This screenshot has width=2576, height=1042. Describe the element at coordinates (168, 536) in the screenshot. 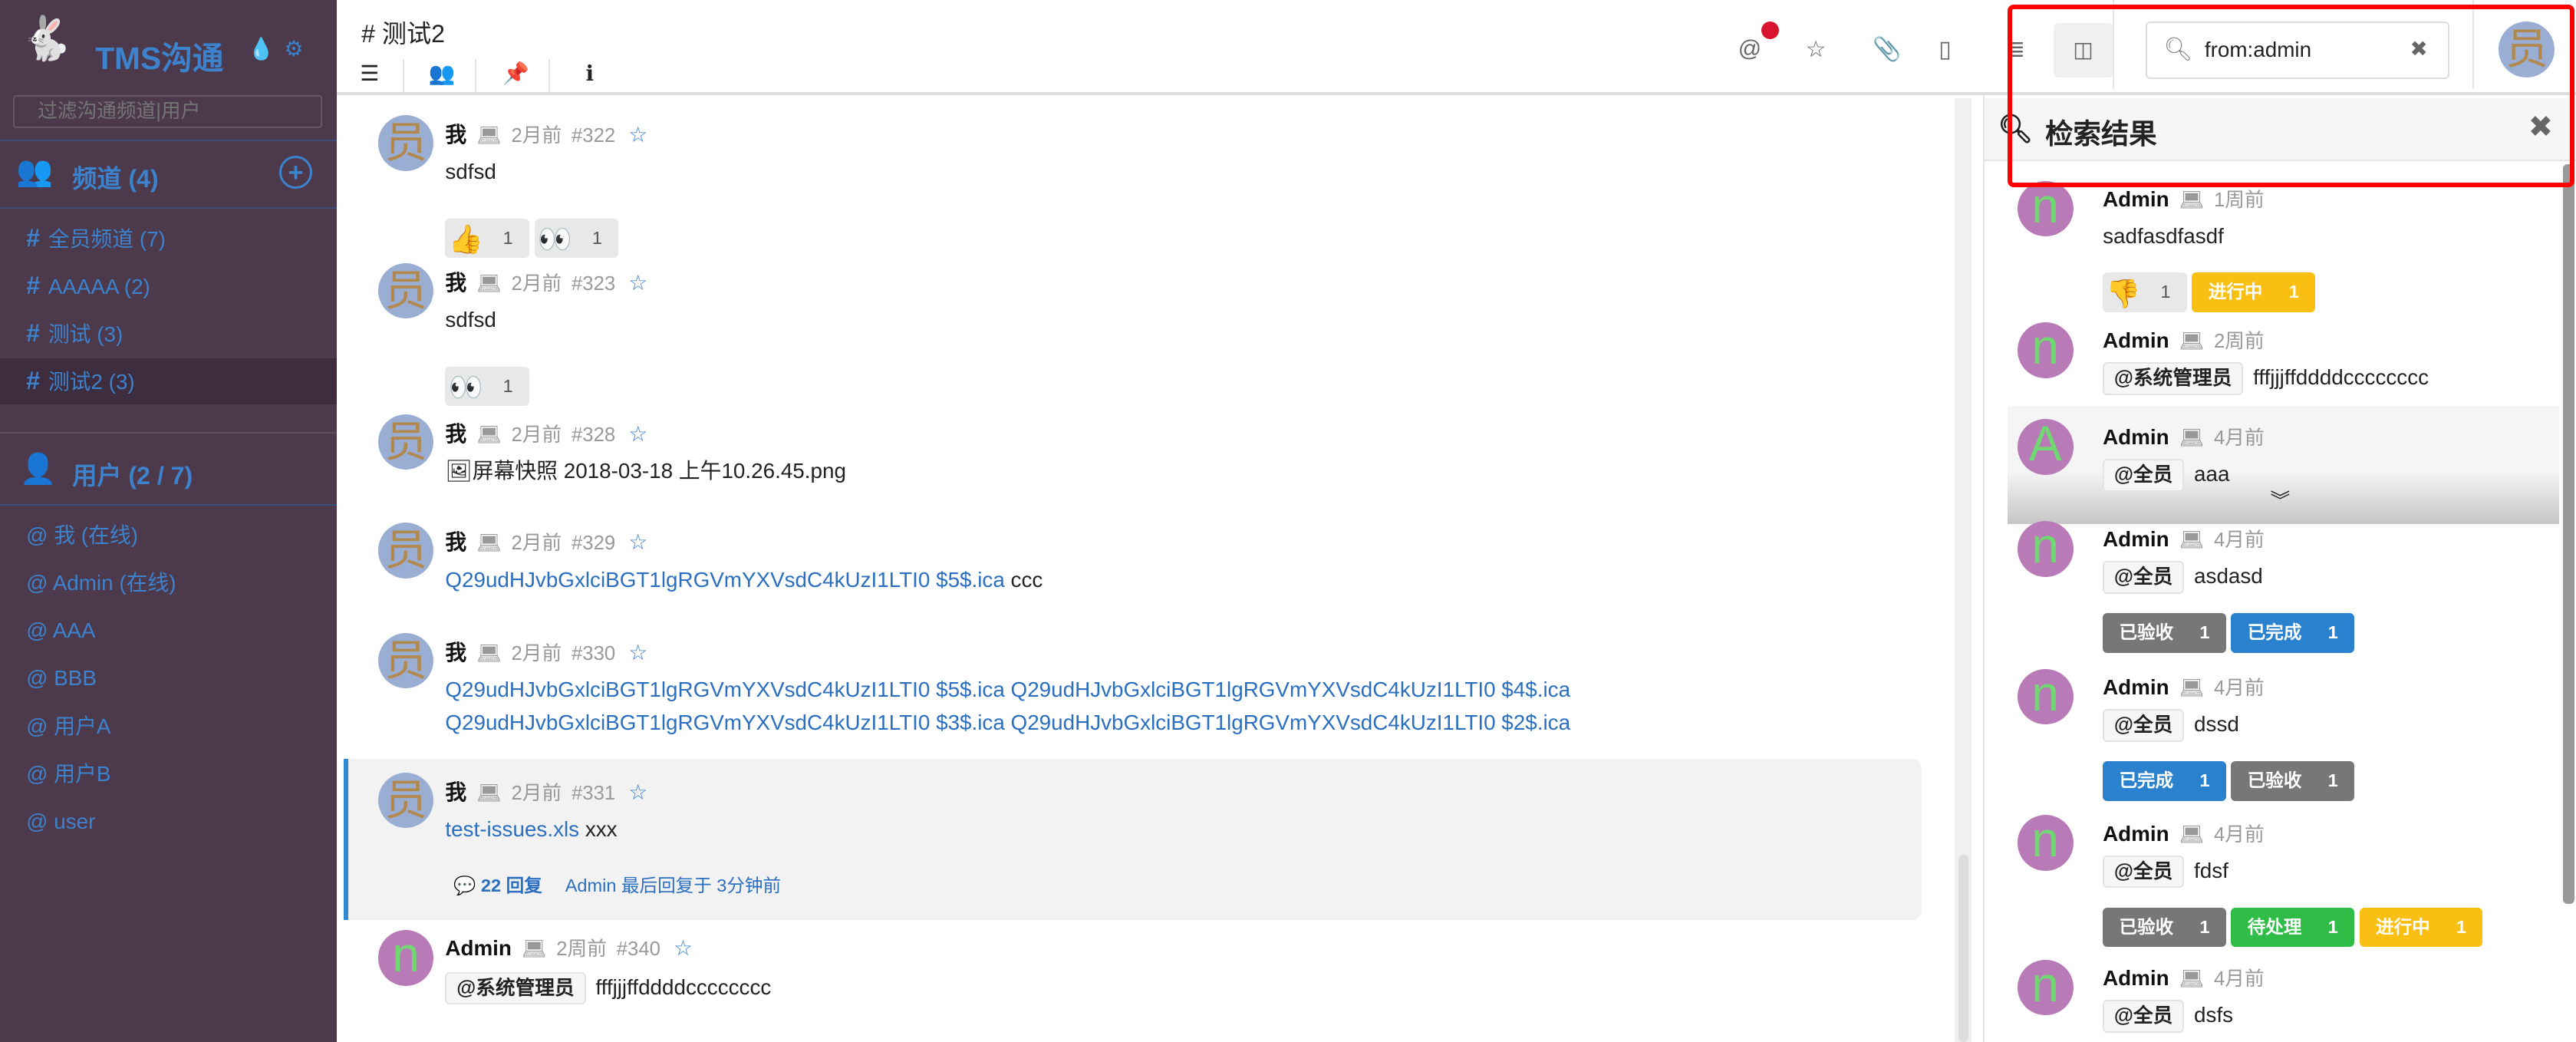

I see `sidebar-user-item: @ 我 (在线)` at that location.